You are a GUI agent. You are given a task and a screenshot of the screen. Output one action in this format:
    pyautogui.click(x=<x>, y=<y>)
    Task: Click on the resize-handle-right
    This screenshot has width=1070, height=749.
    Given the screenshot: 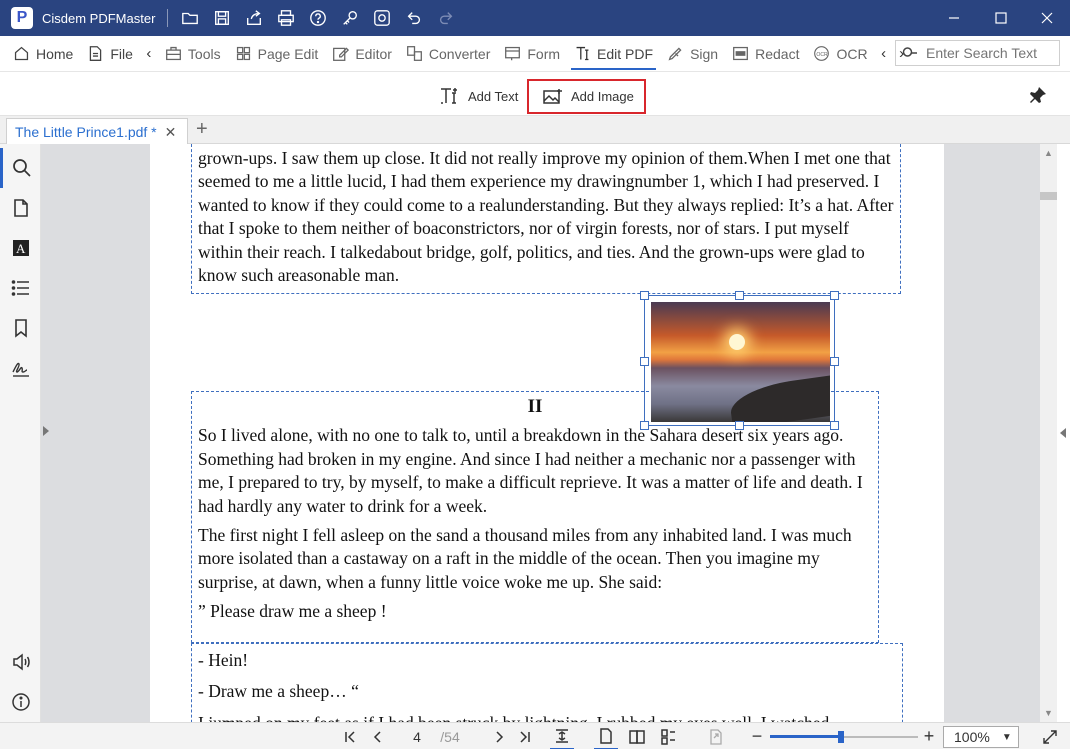 What is the action you would take?
    pyautogui.click(x=834, y=361)
    